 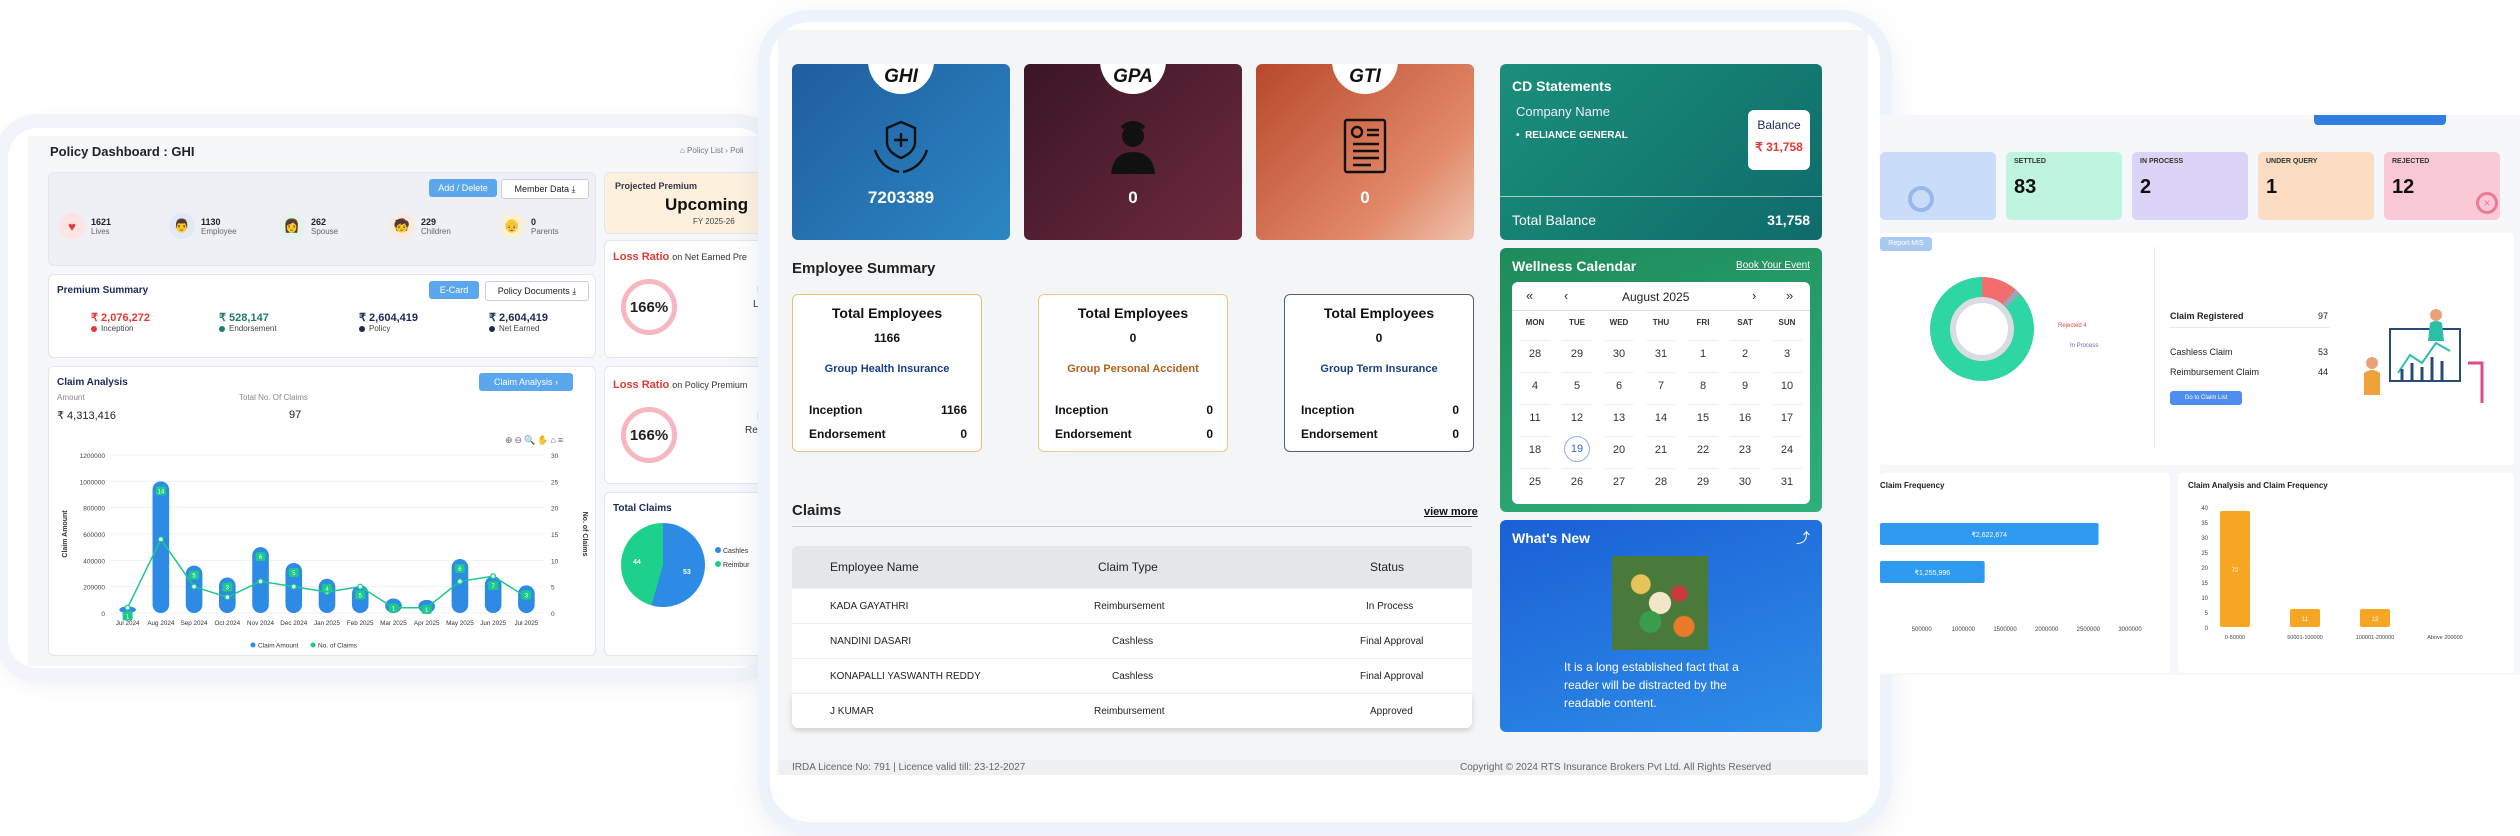 What do you see at coordinates (1745, 449) in the screenshot?
I see `cal-day: 23` at bounding box center [1745, 449].